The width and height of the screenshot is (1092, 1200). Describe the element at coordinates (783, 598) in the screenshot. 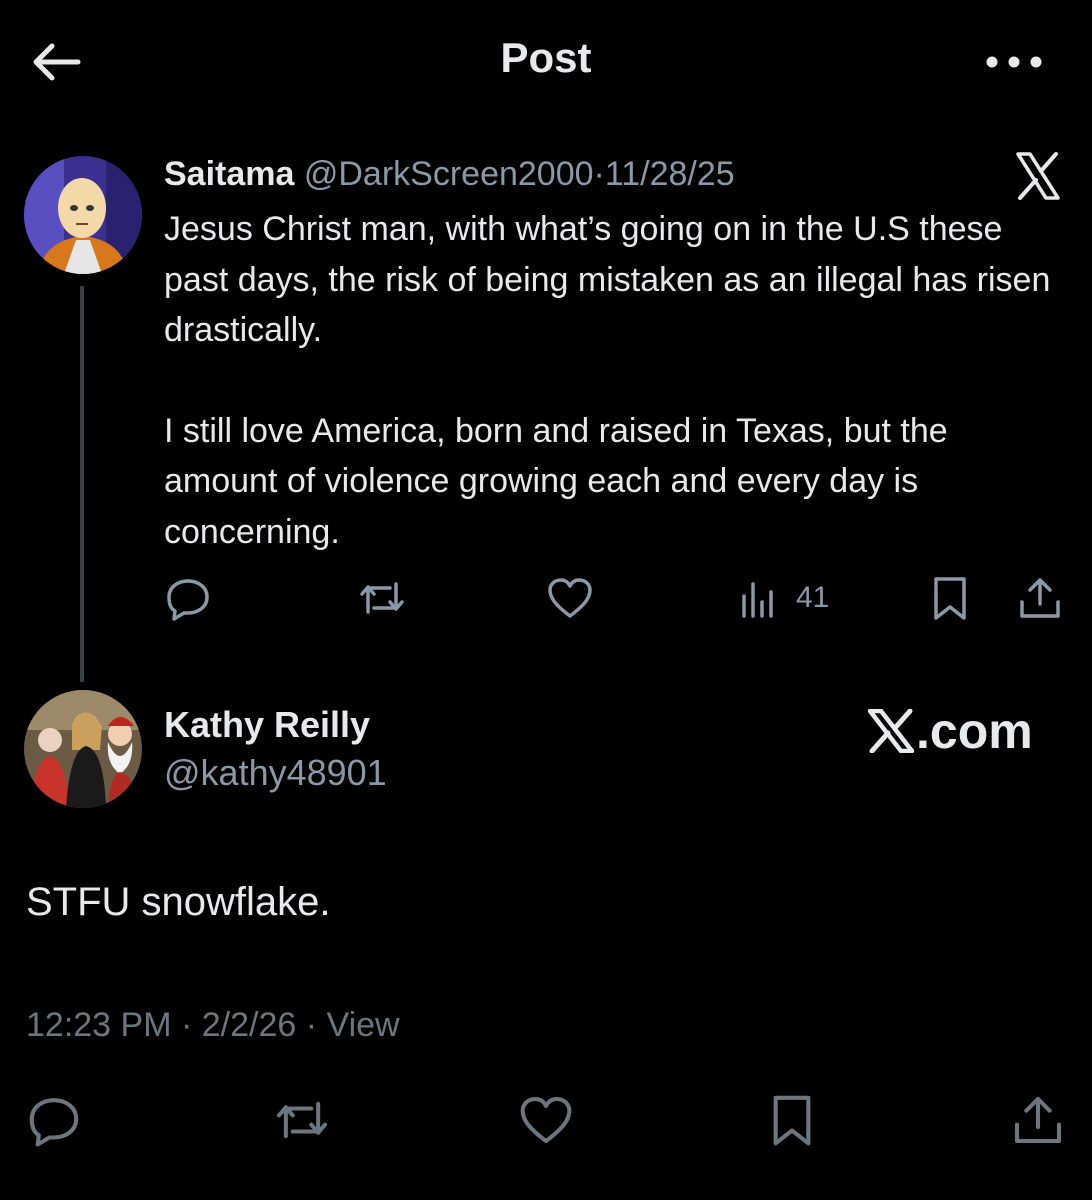

I see `views-button: 41` at that location.